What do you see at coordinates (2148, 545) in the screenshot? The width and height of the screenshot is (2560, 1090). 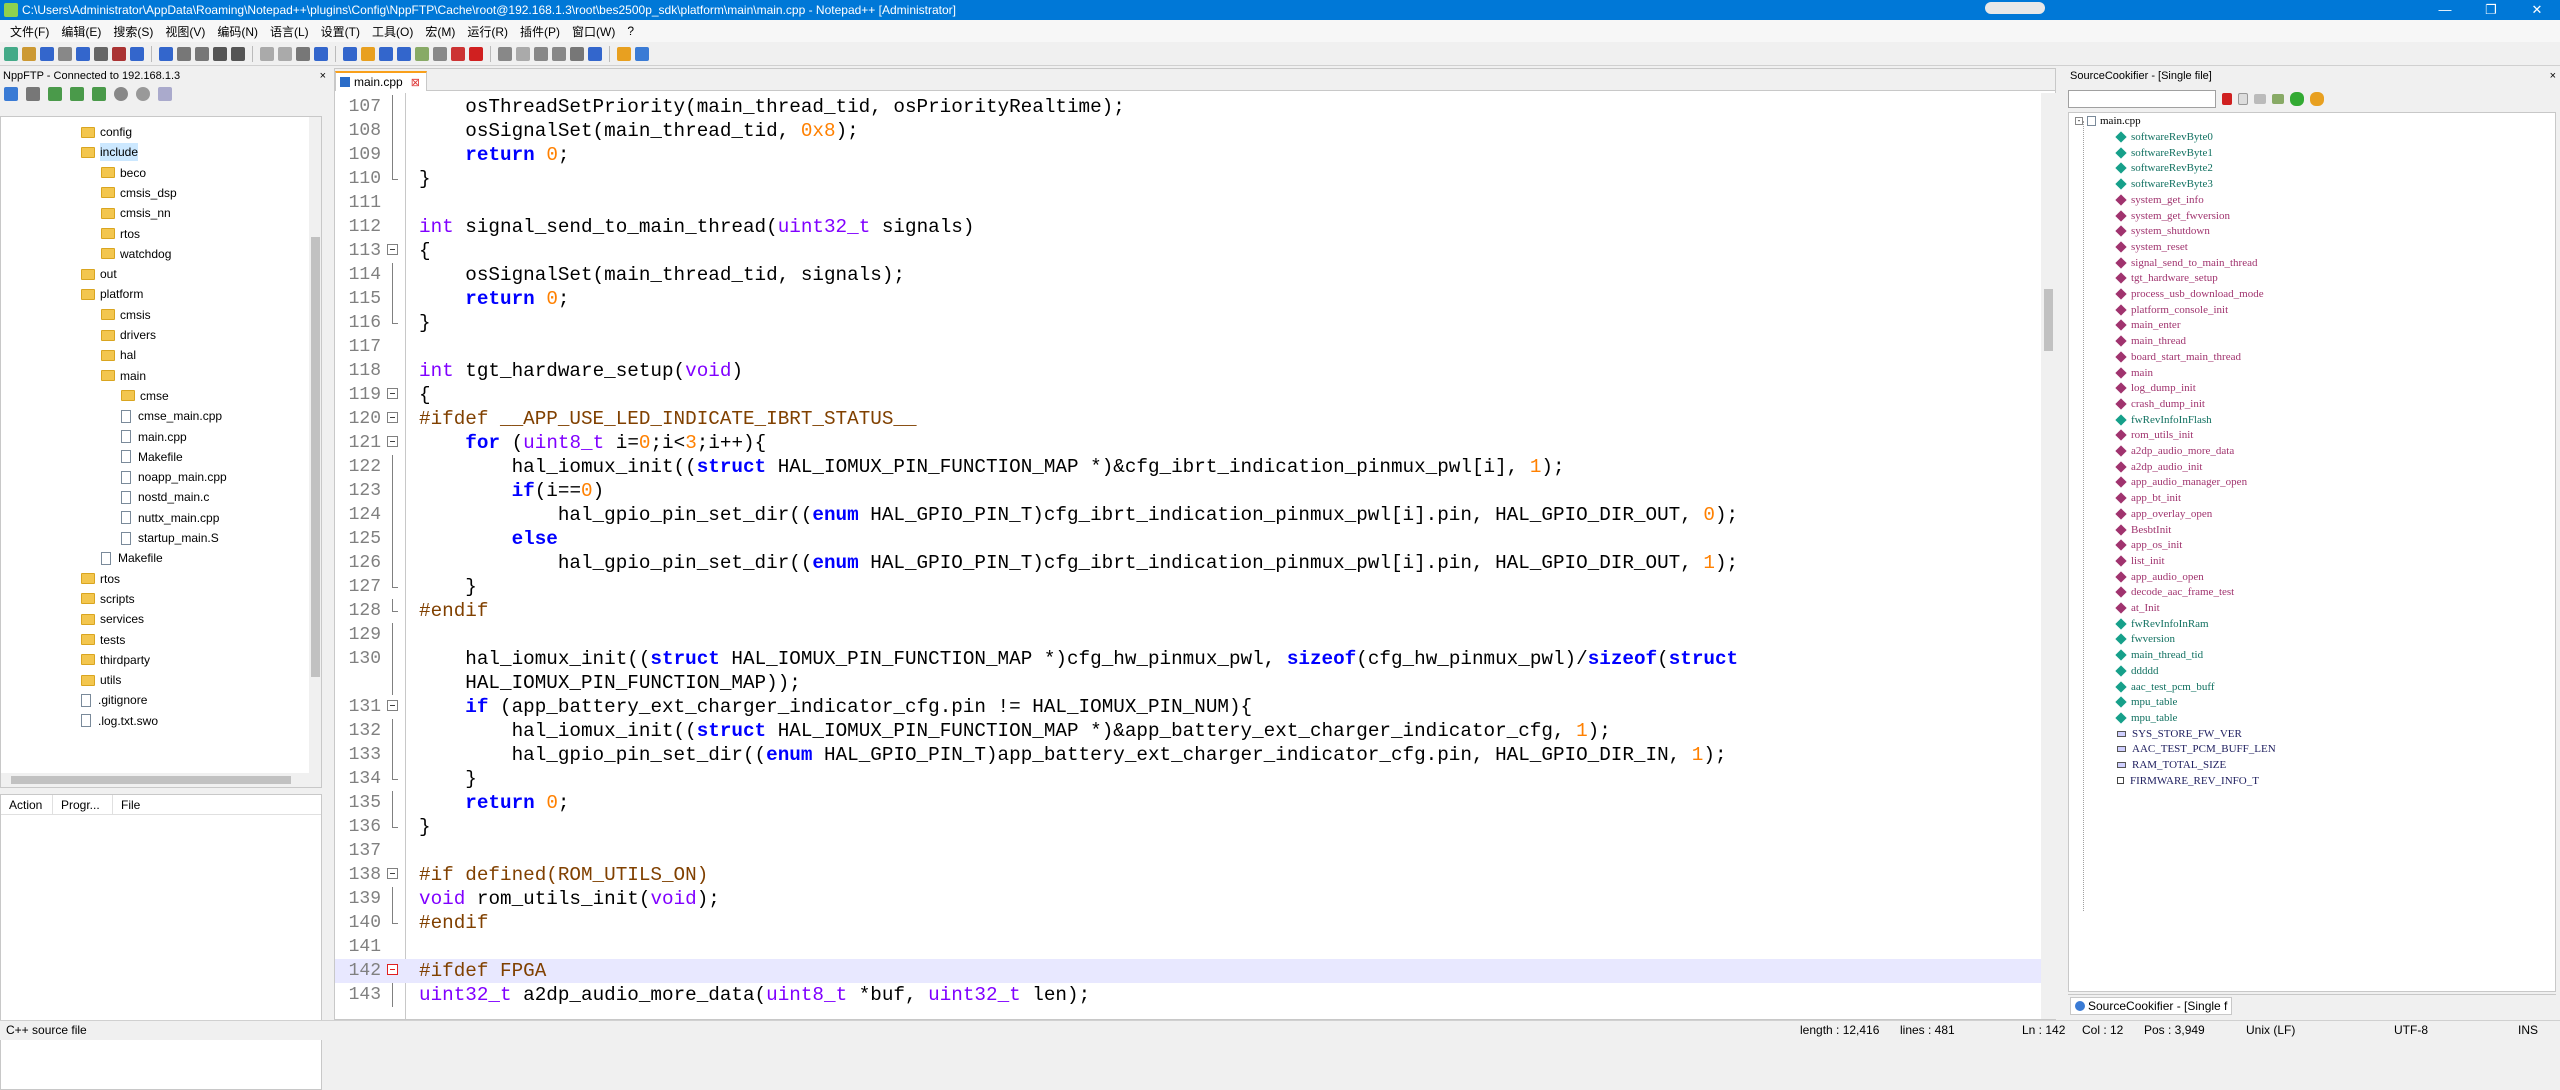 I see `symbol-item: app_os_init` at bounding box center [2148, 545].